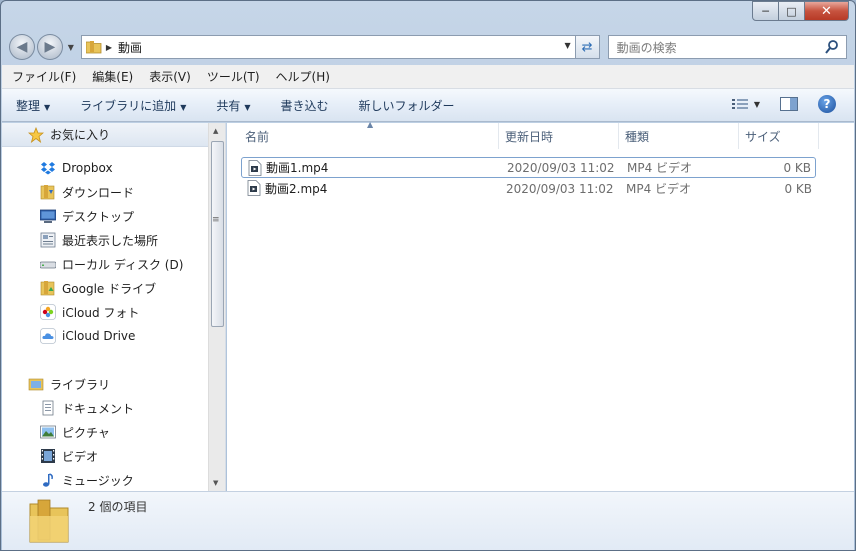  Describe the element at coordinates (233, 105) in the screenshot. I see `share-button: 共有 ▼` at that location.